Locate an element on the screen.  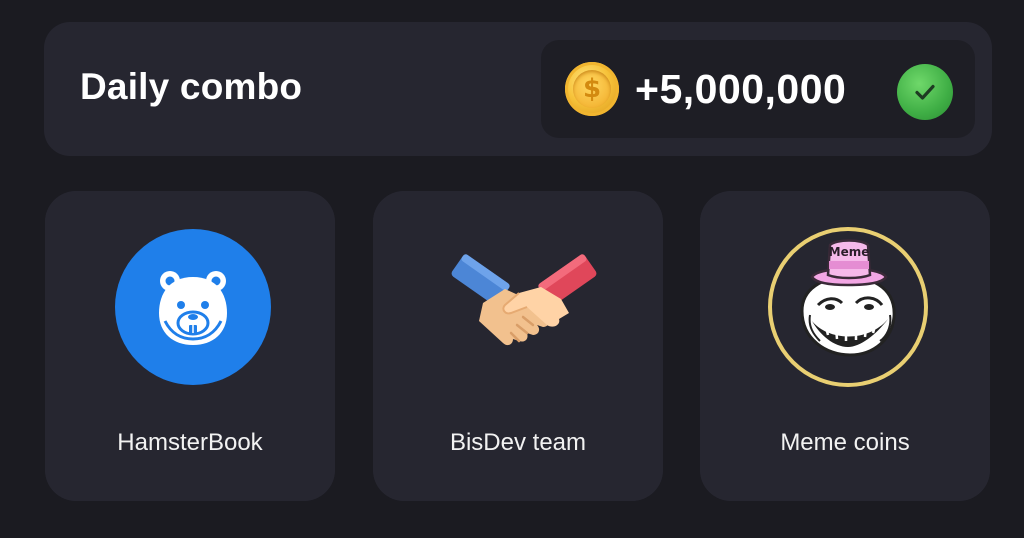
coin-icon: $ is located at coordinates (592, 89).